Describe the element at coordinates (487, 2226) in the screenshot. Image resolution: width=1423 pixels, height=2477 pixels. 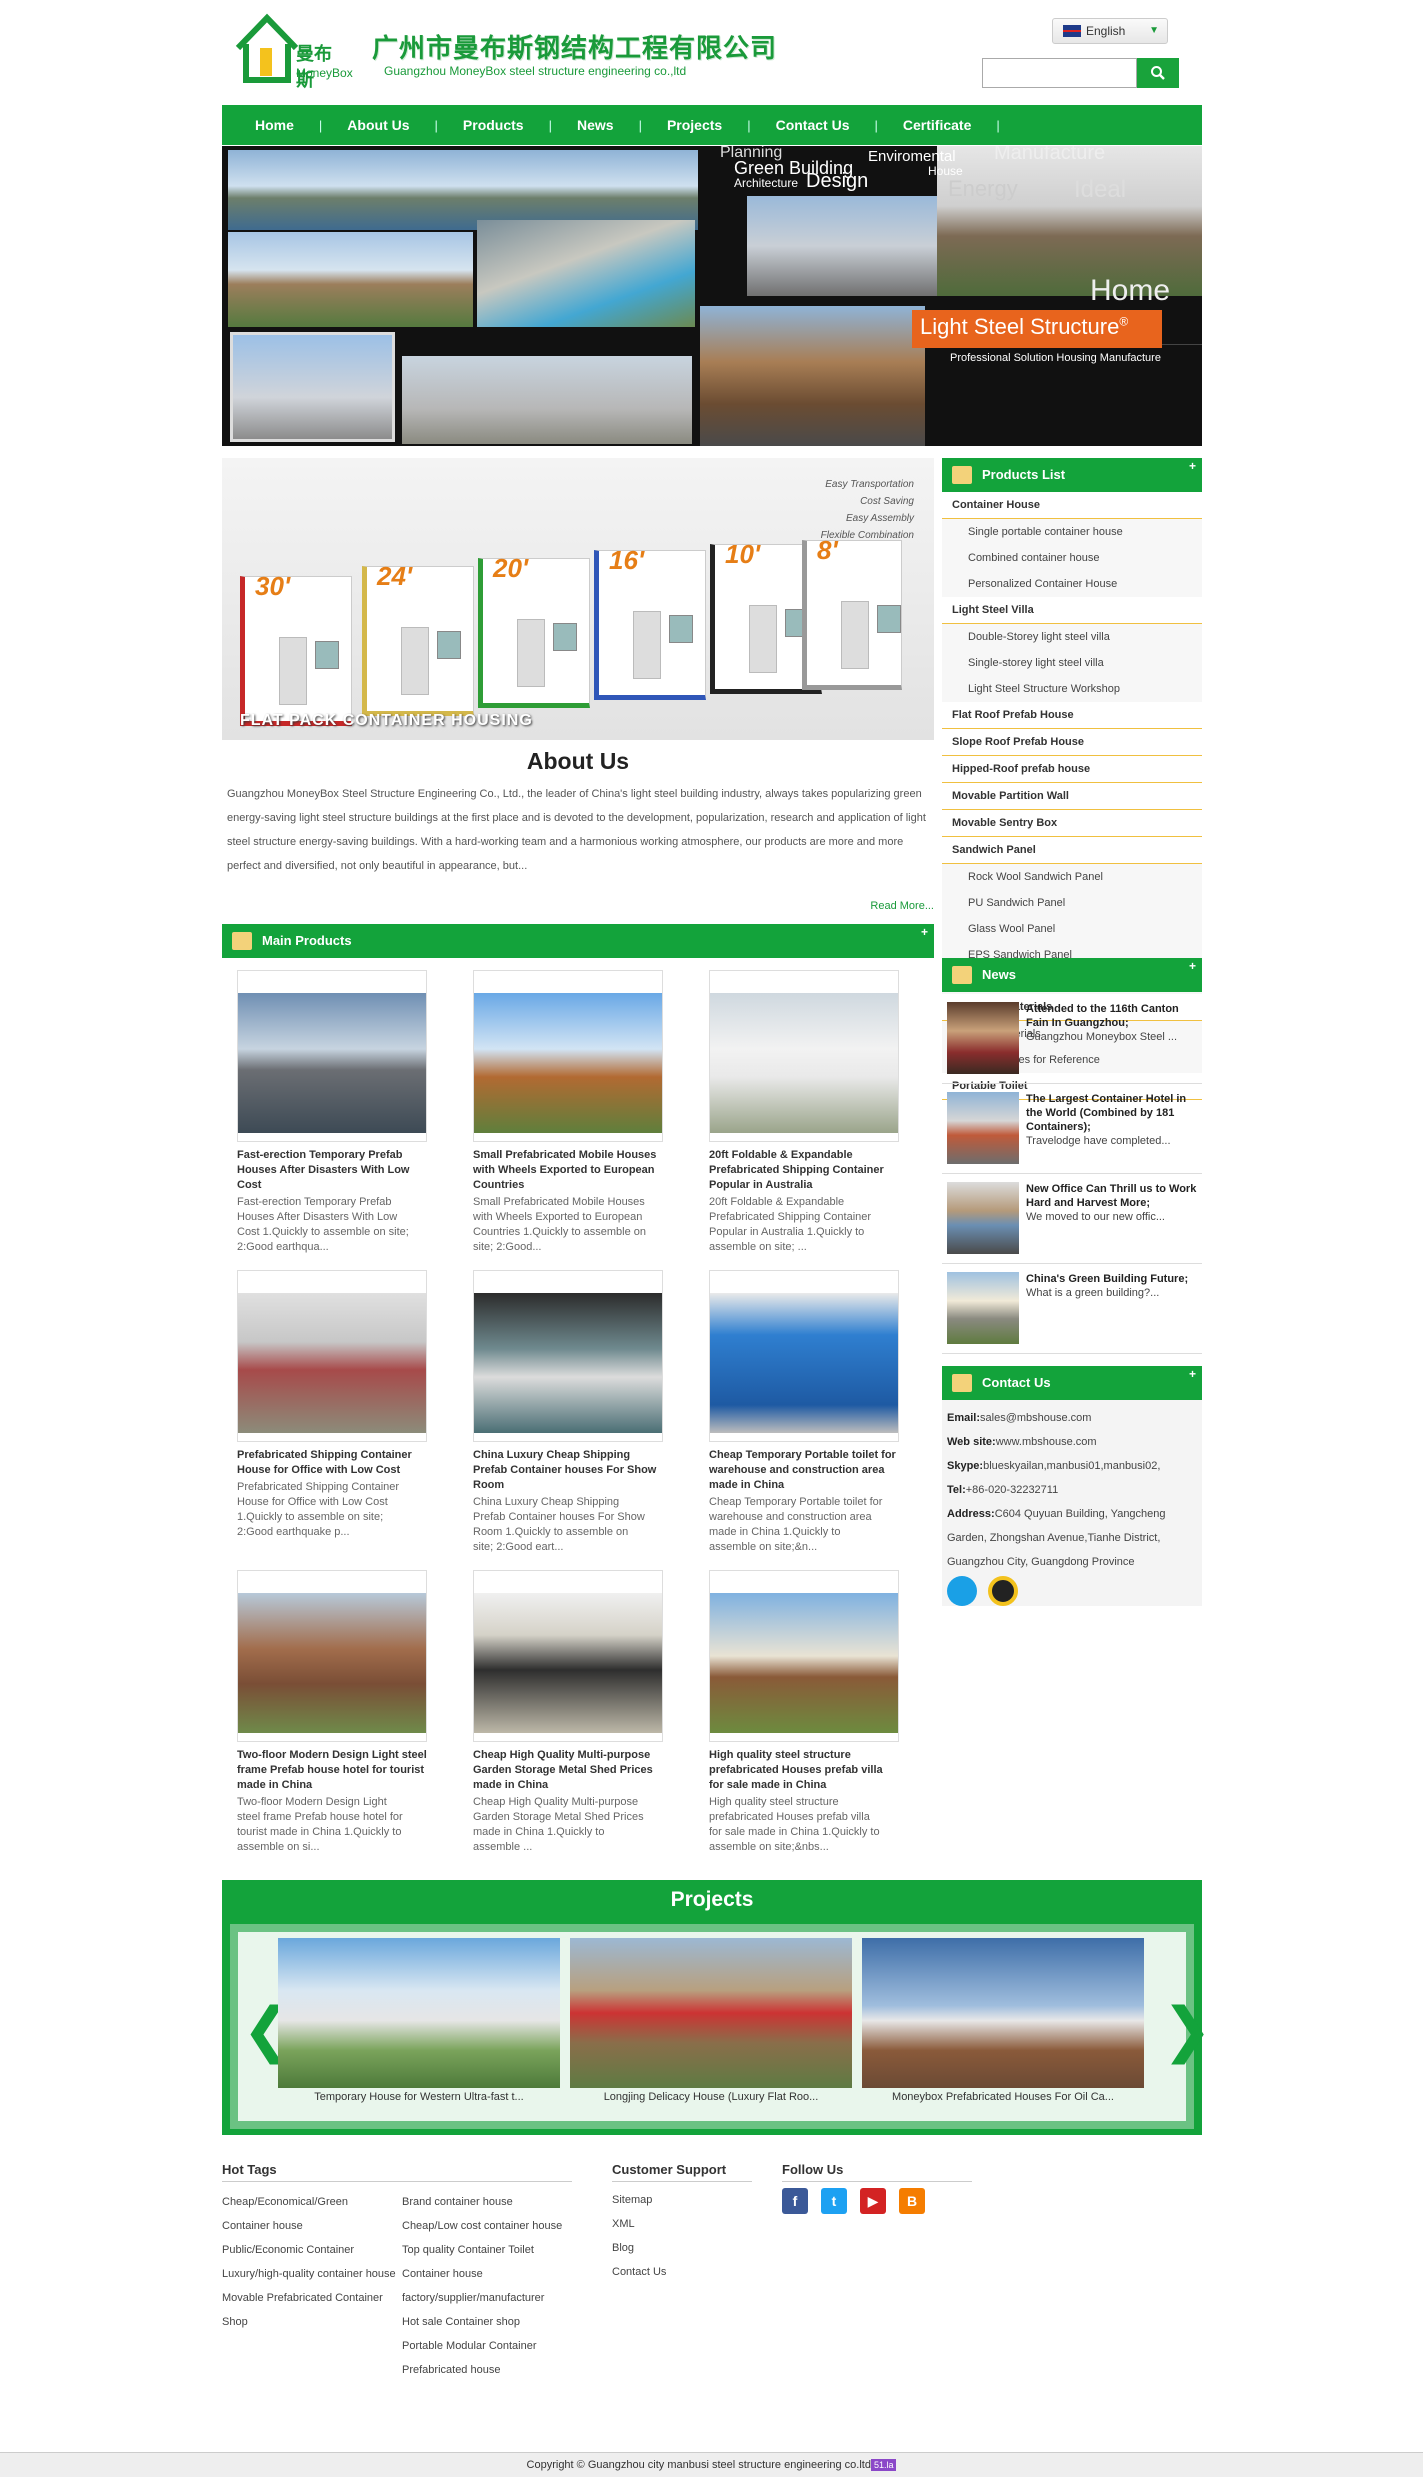
I see `hot-tag-link: Cheap/Low cost container house` at that location.